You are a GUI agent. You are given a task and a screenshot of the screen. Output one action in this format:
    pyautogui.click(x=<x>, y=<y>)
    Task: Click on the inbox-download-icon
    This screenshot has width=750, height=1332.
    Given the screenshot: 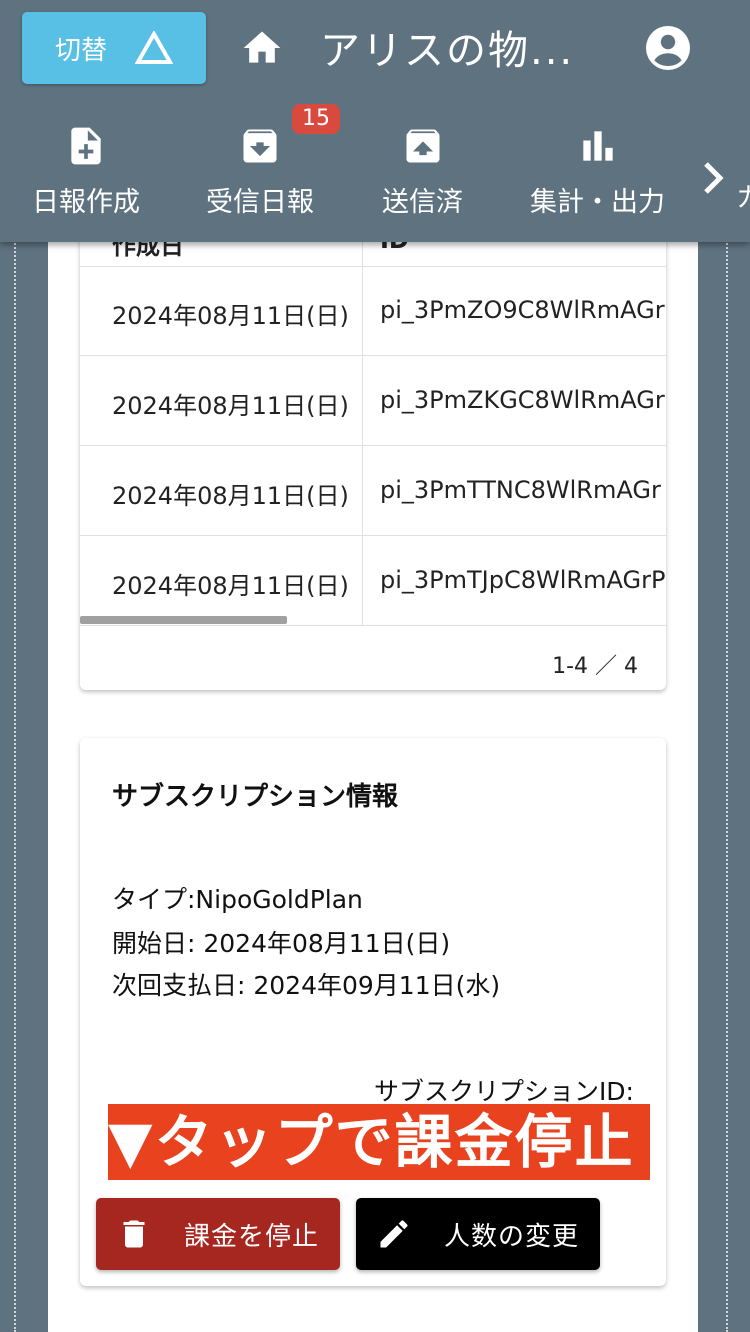 What is the action you would take?
    pyautogui.click(x=260, y=146)
    